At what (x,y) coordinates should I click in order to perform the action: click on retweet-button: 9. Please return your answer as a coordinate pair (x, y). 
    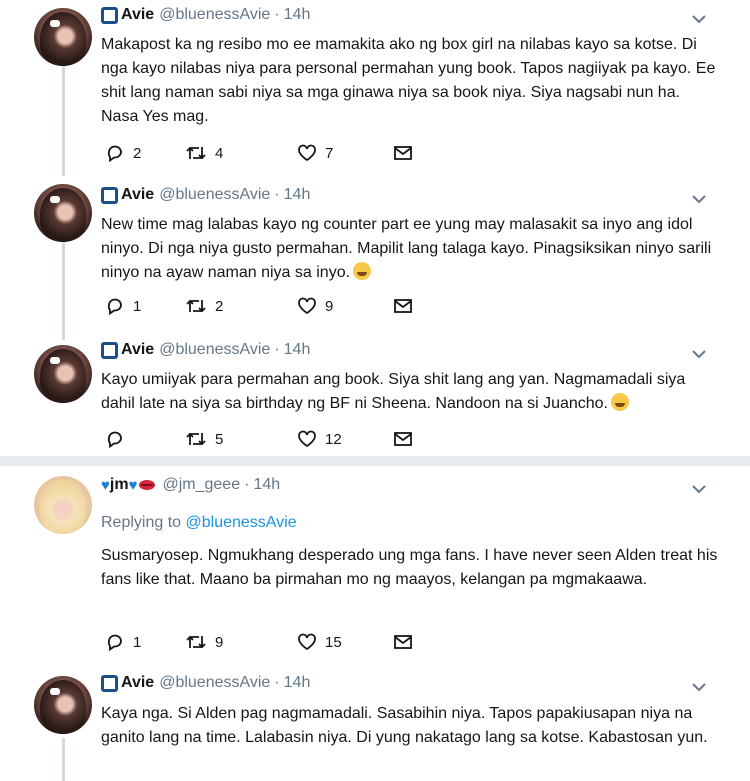
    Looking at the image, I should click on (204, 642).